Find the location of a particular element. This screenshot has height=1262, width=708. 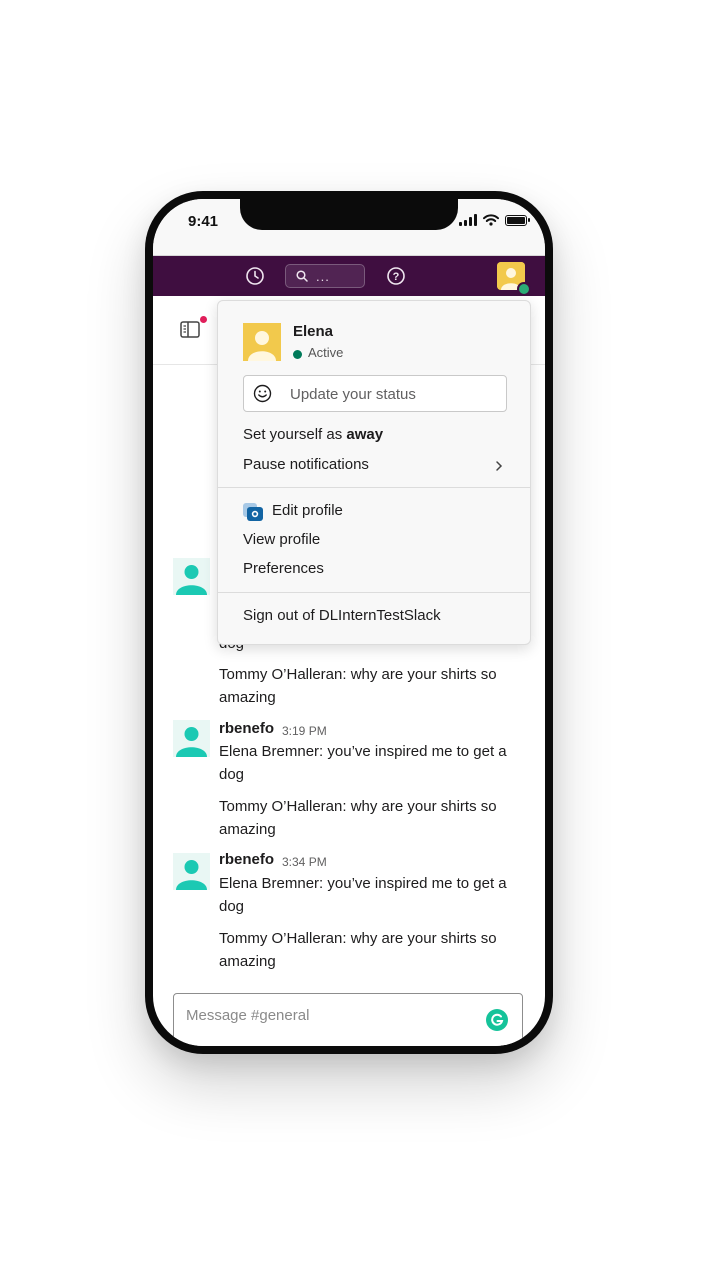

message-input: Message #general is located at coordinates (348, 1019).